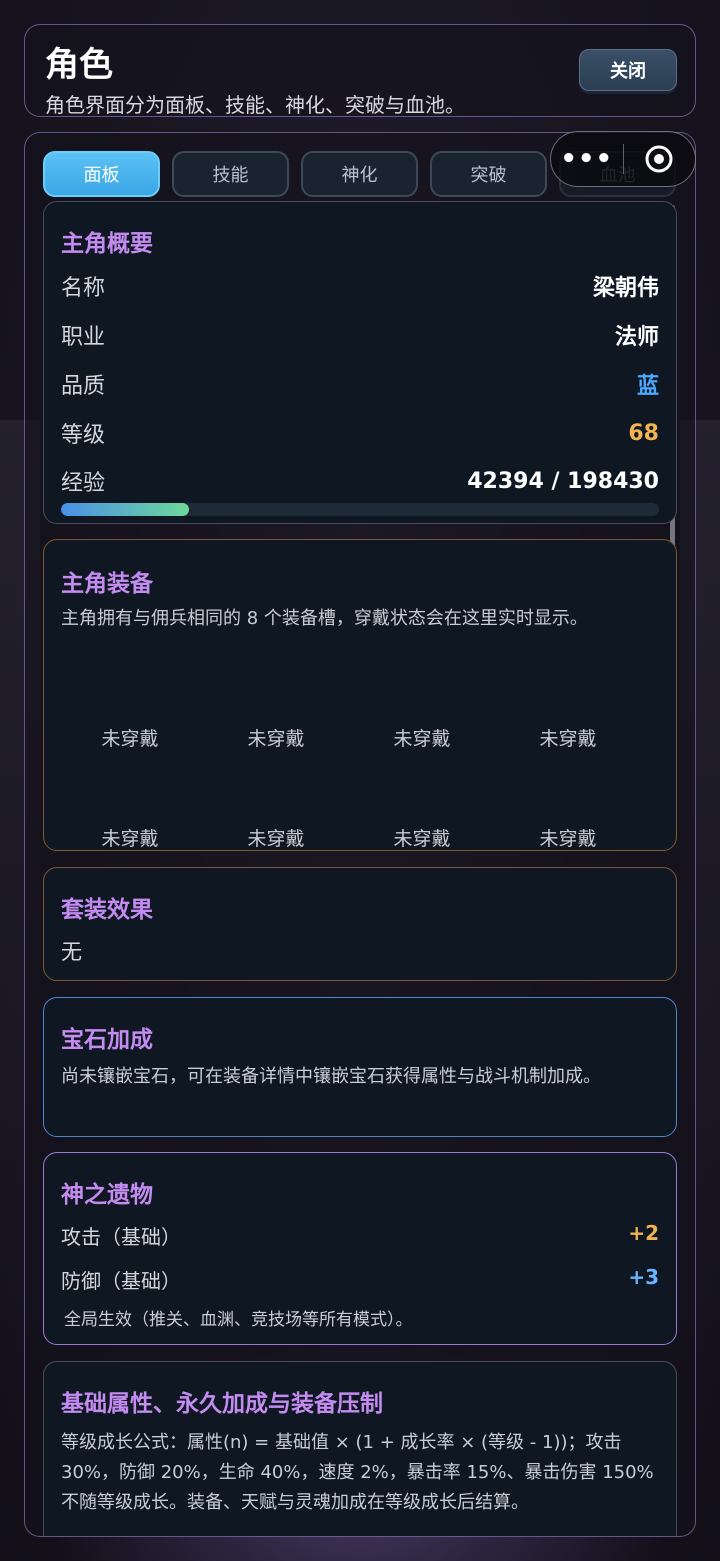 Image resolution: width=720 pixels, height=1561 pixels. Describe the element at coordinates (83, 435) in the screenshot. I see `row-label: 等级` at that location.